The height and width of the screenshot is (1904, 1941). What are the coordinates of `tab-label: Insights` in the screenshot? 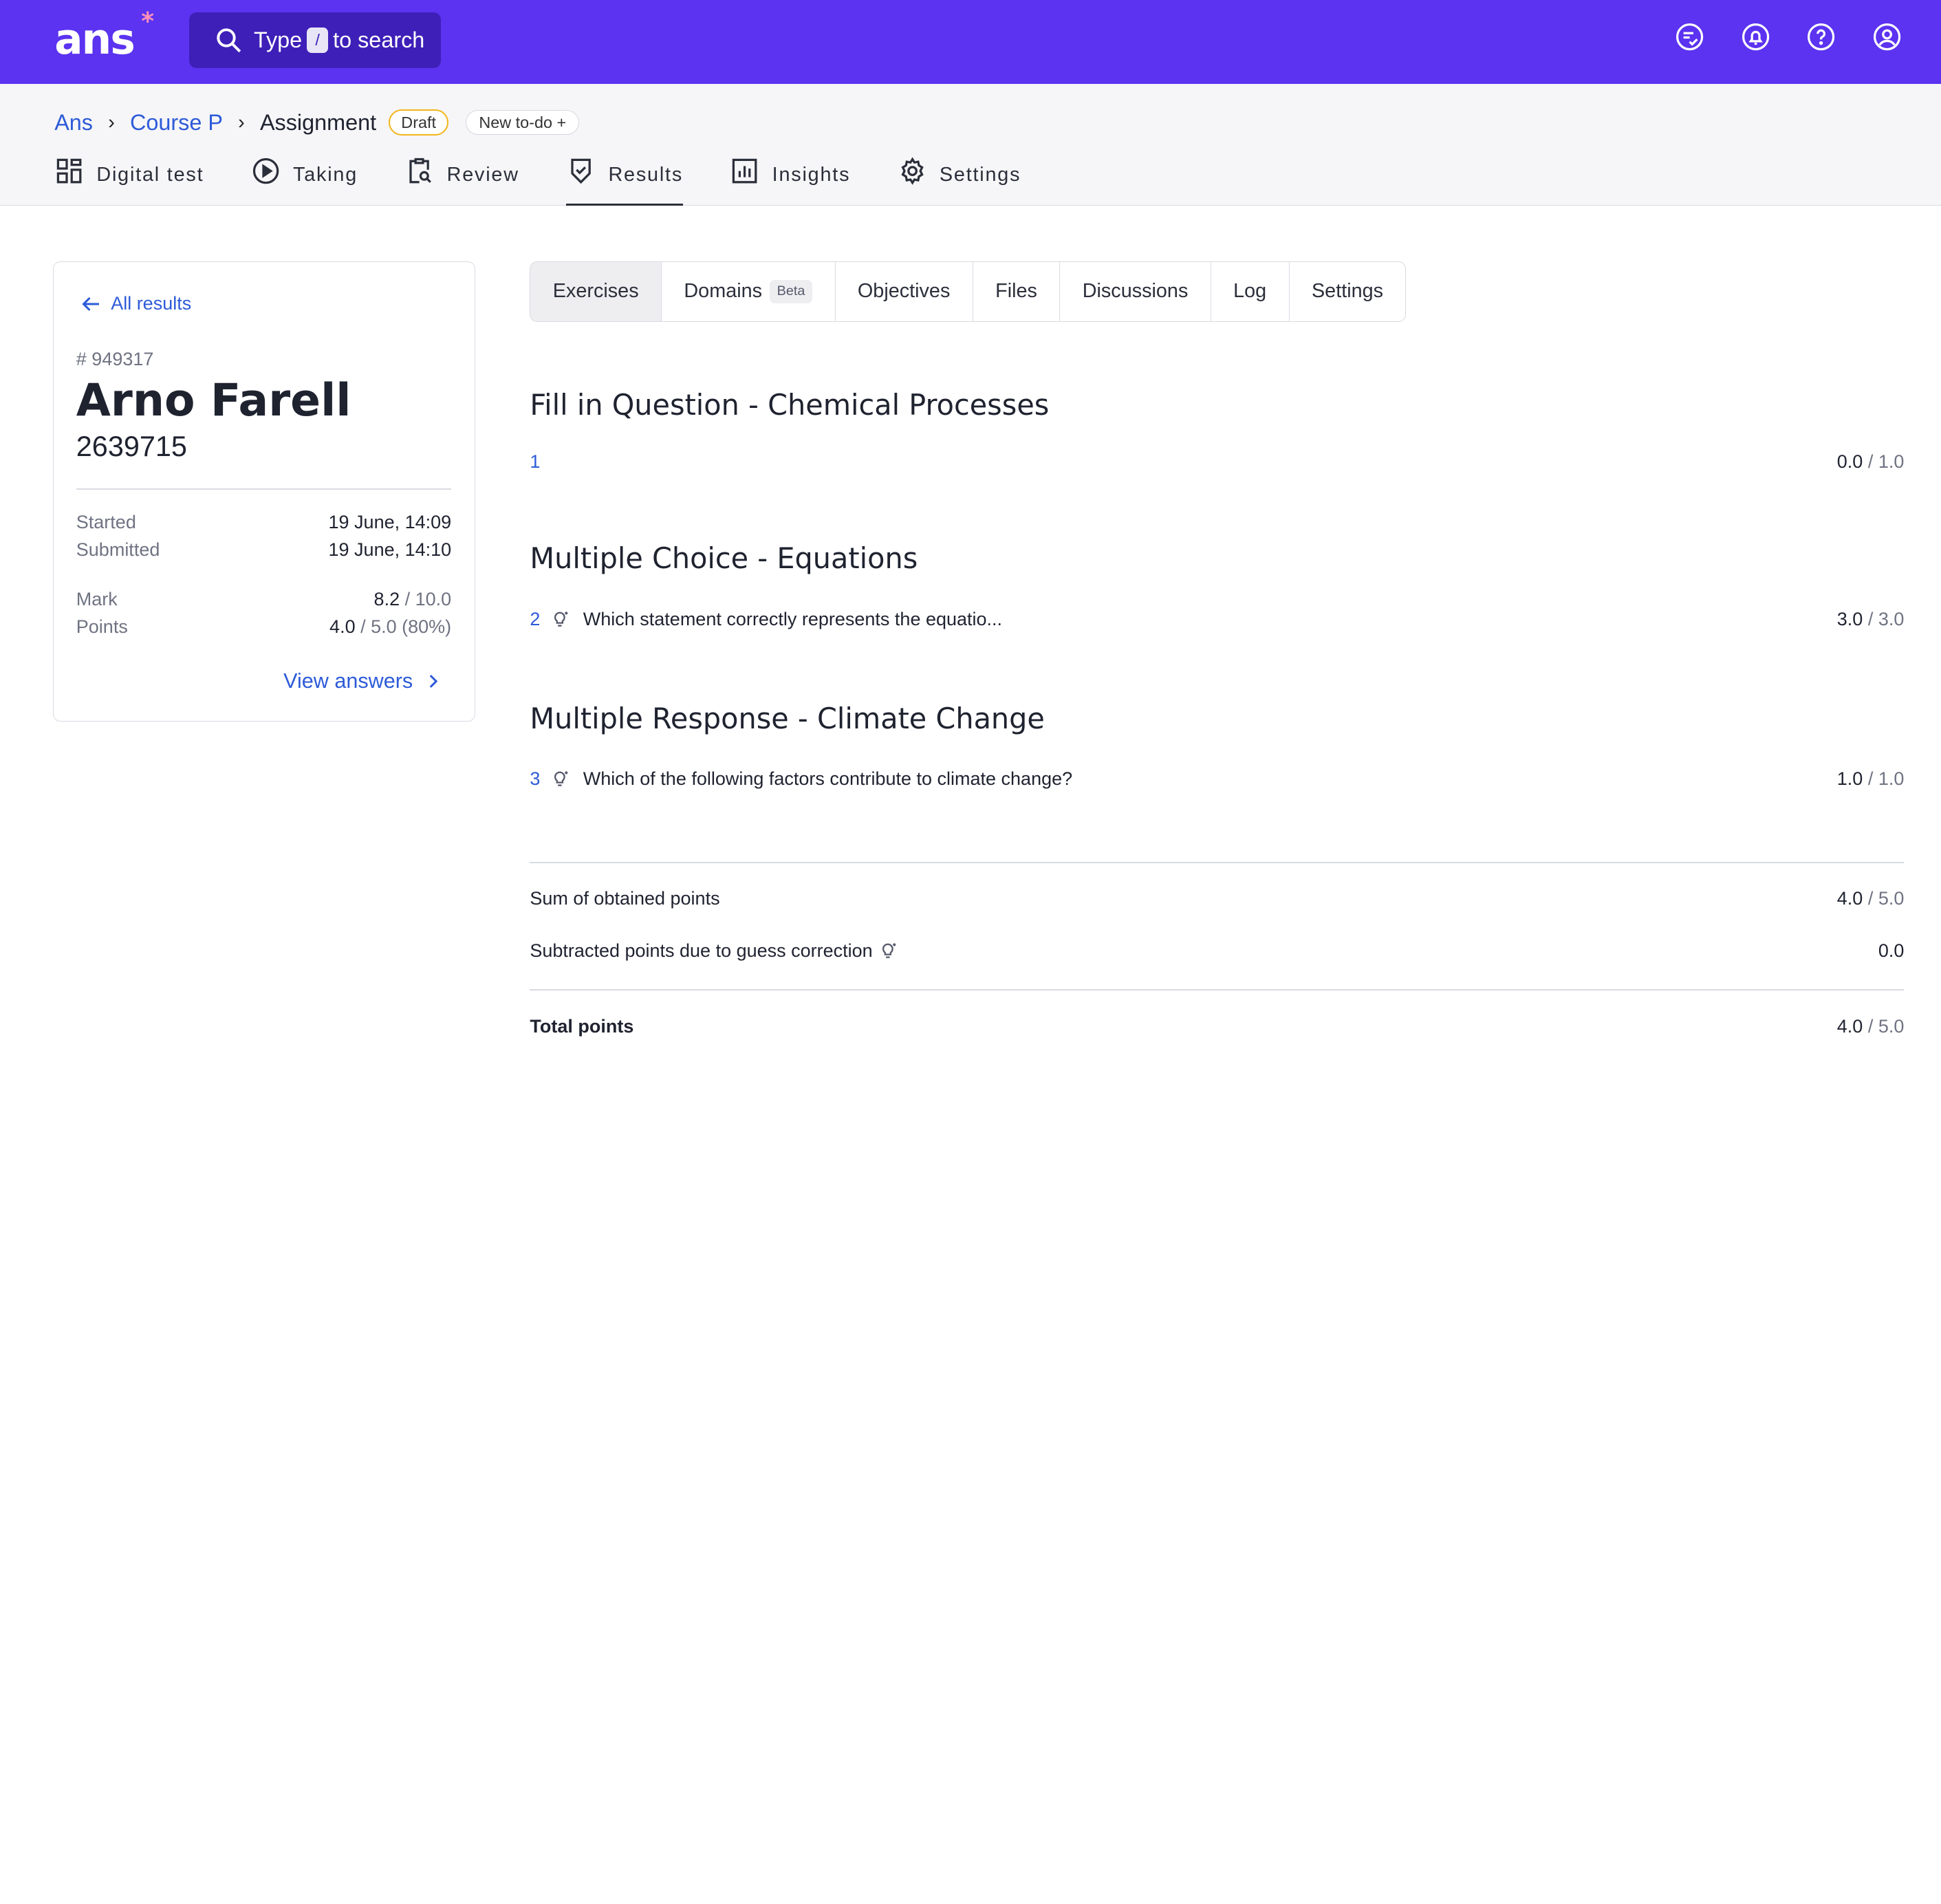 It's located at (811, 174).